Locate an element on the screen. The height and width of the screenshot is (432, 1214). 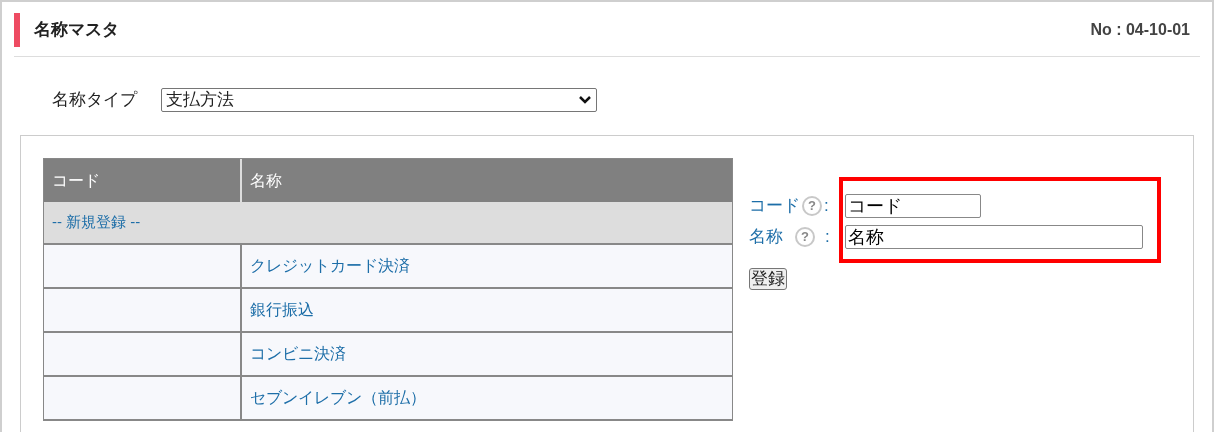
text-input: コード is located at coordinates (913, 205).